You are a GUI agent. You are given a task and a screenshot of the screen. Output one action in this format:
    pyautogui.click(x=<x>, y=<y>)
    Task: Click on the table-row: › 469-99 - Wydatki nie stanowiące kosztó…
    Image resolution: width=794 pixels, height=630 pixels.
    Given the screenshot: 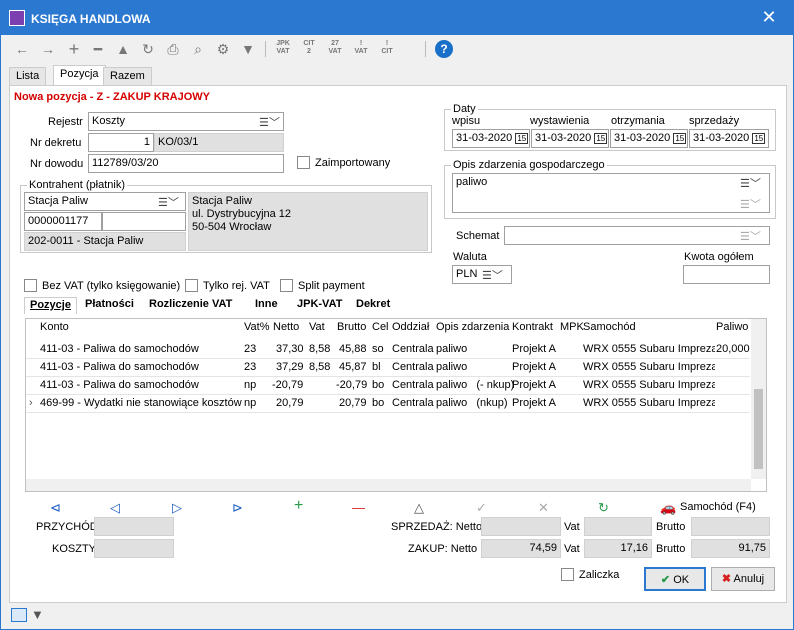 What is the action you would take?
    pyautogui.click(x=388, y=404)
    